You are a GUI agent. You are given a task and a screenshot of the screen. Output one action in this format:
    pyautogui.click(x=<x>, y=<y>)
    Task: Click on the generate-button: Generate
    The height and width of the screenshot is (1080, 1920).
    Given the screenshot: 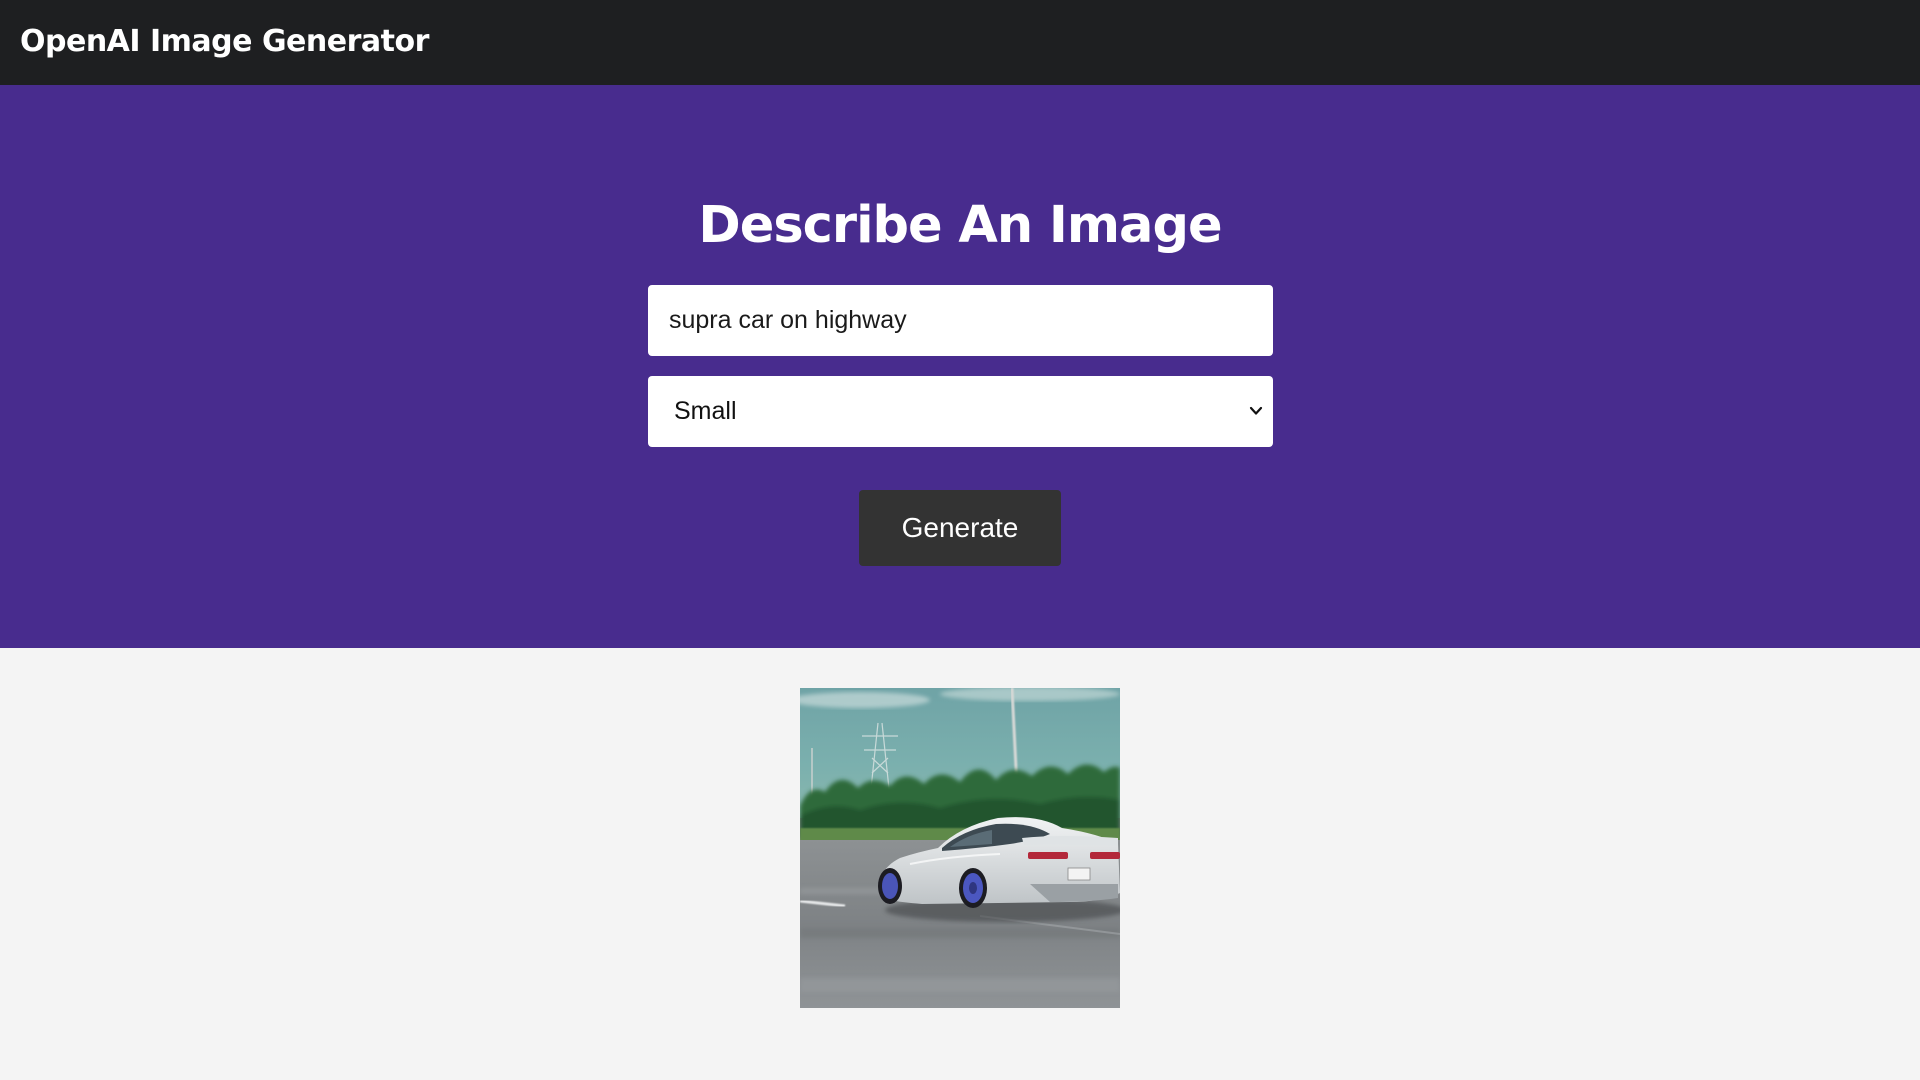 What is the action you would take?
    pyautogui.click(x=960, y=528)
    